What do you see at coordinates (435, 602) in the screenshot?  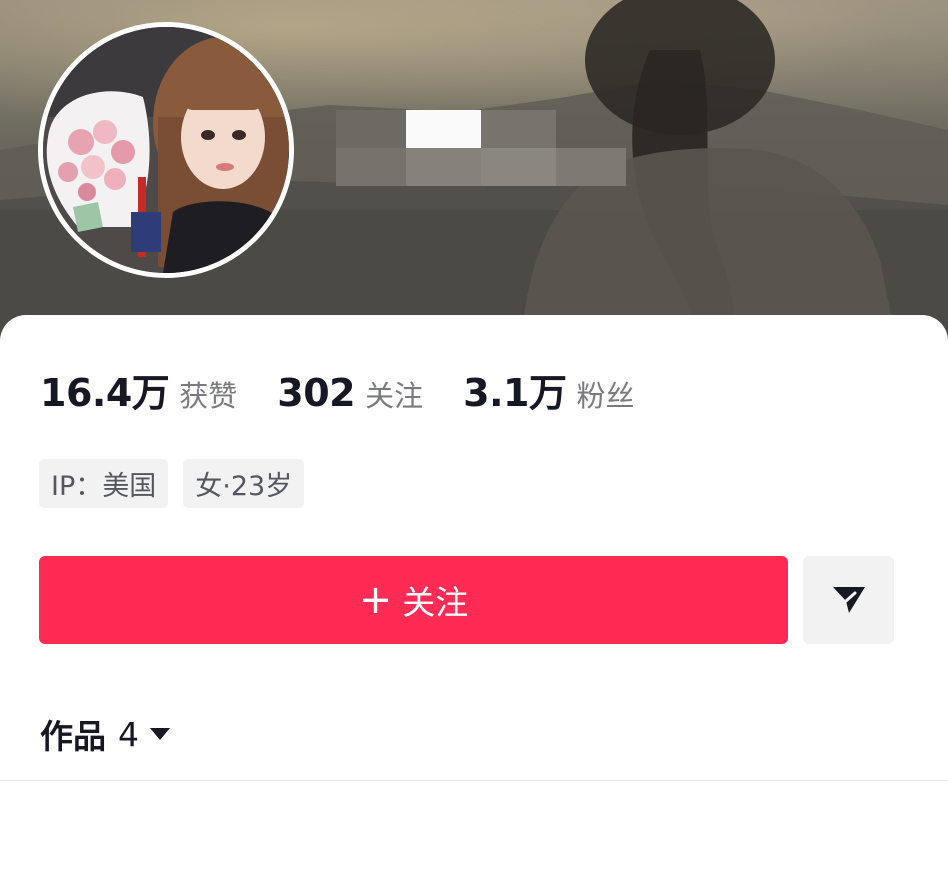 I see `follow-button-label: 关注` at bounding box center [435, 602].